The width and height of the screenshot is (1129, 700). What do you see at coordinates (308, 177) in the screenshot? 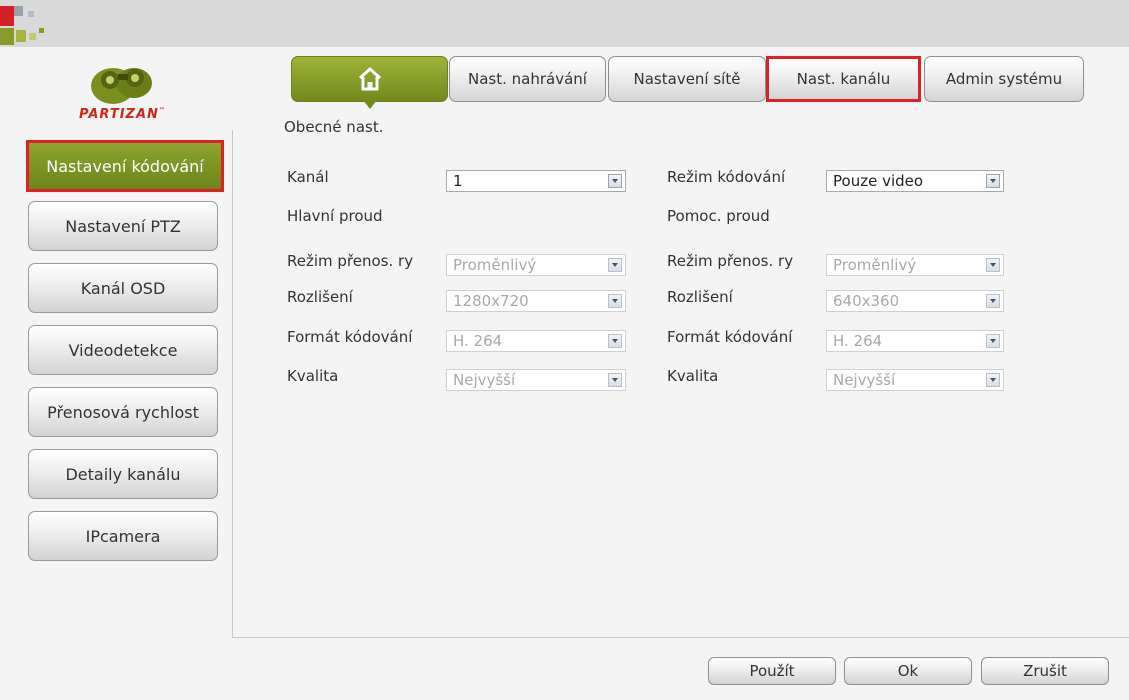
I see `channel-label: Kanál` at bounding box center [308, 177].